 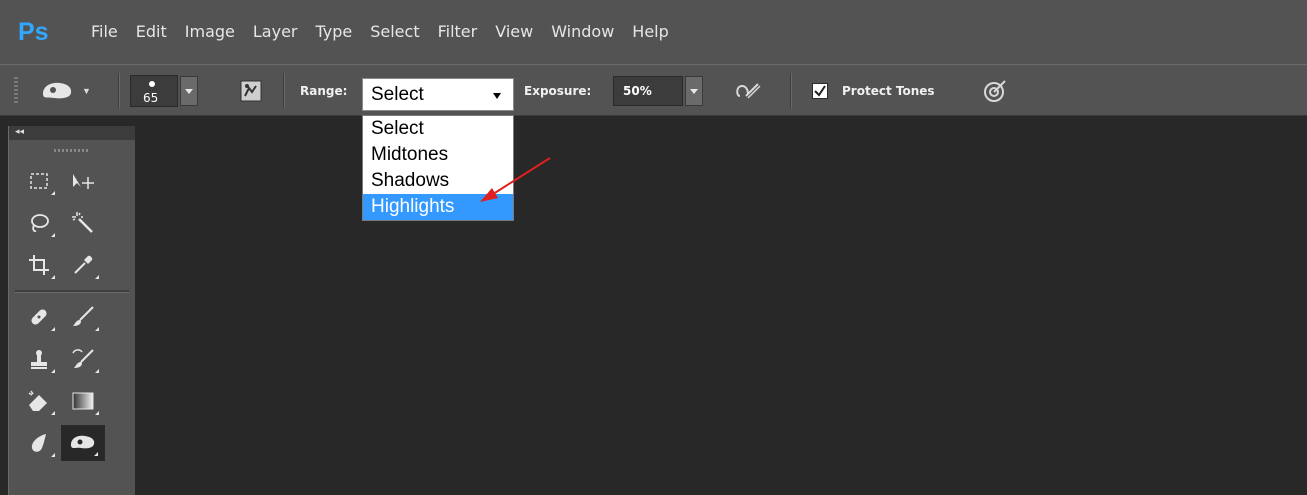 I want to click on gradient-tool, so click(x=83, y=401).